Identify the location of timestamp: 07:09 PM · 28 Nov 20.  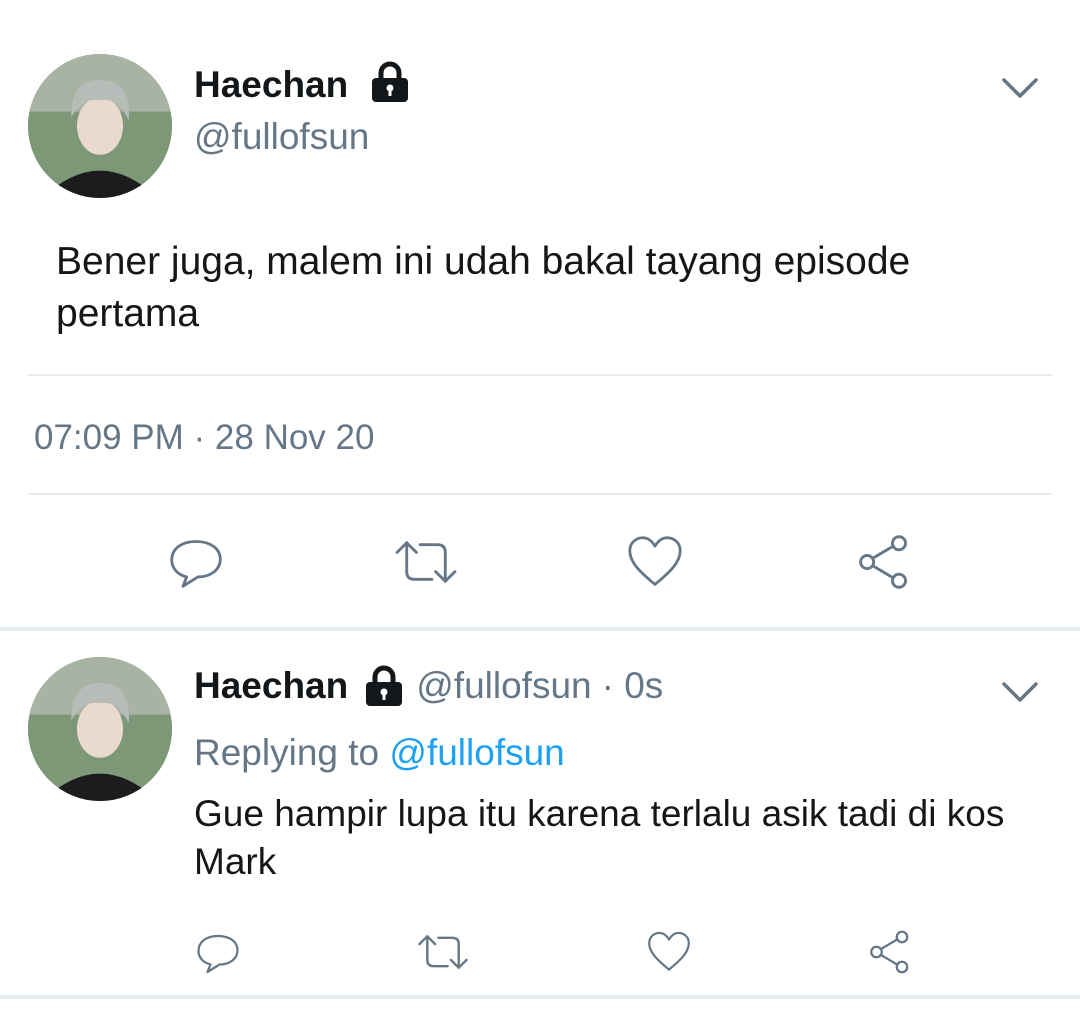
(204, 438).